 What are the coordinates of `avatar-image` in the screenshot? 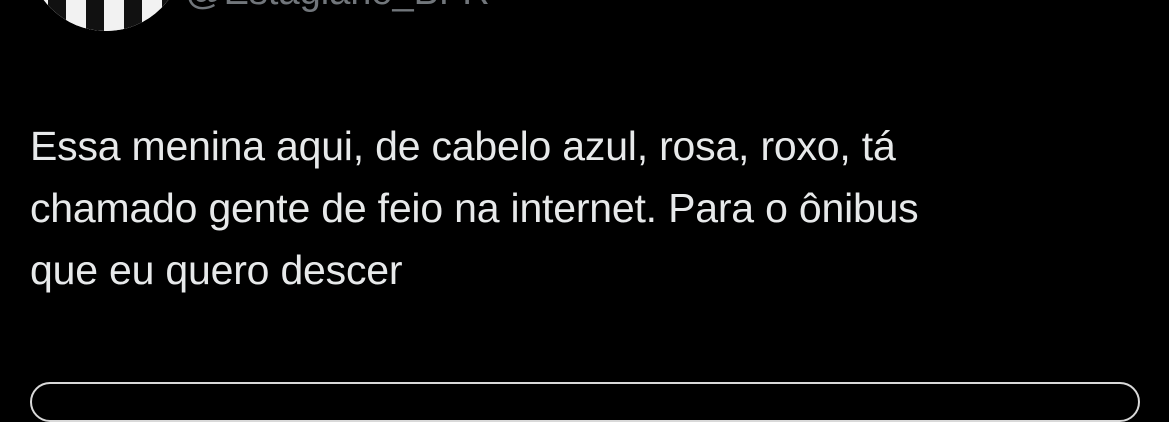 It's located at (106, 15).